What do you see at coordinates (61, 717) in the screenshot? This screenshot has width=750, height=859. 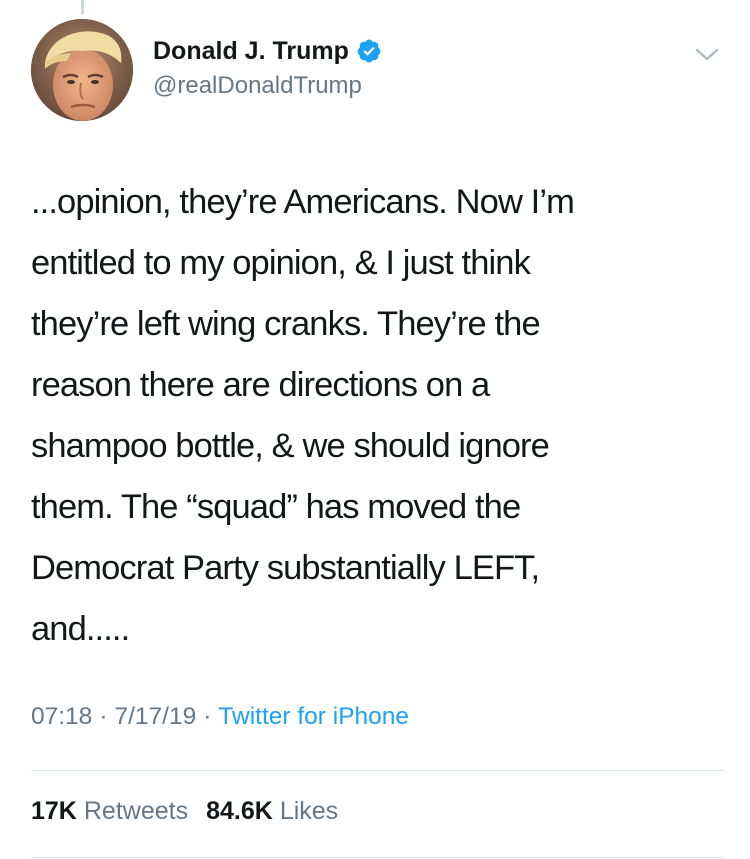 I see `tweet-time: 07:18` at bounding box center [61, 717].